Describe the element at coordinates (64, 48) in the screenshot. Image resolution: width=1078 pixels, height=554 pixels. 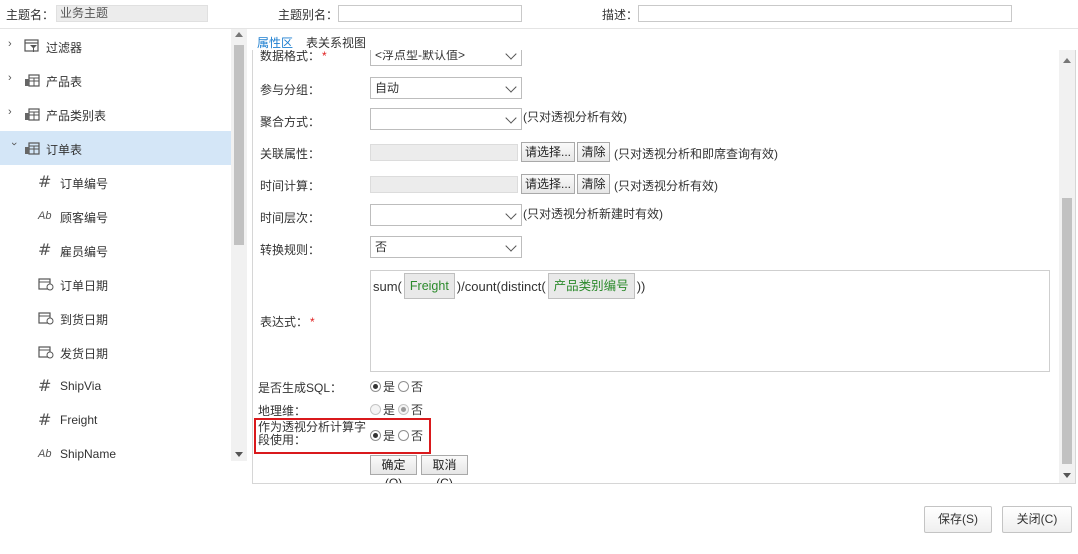
I see `tree-item-label: 过滤器` at that location.